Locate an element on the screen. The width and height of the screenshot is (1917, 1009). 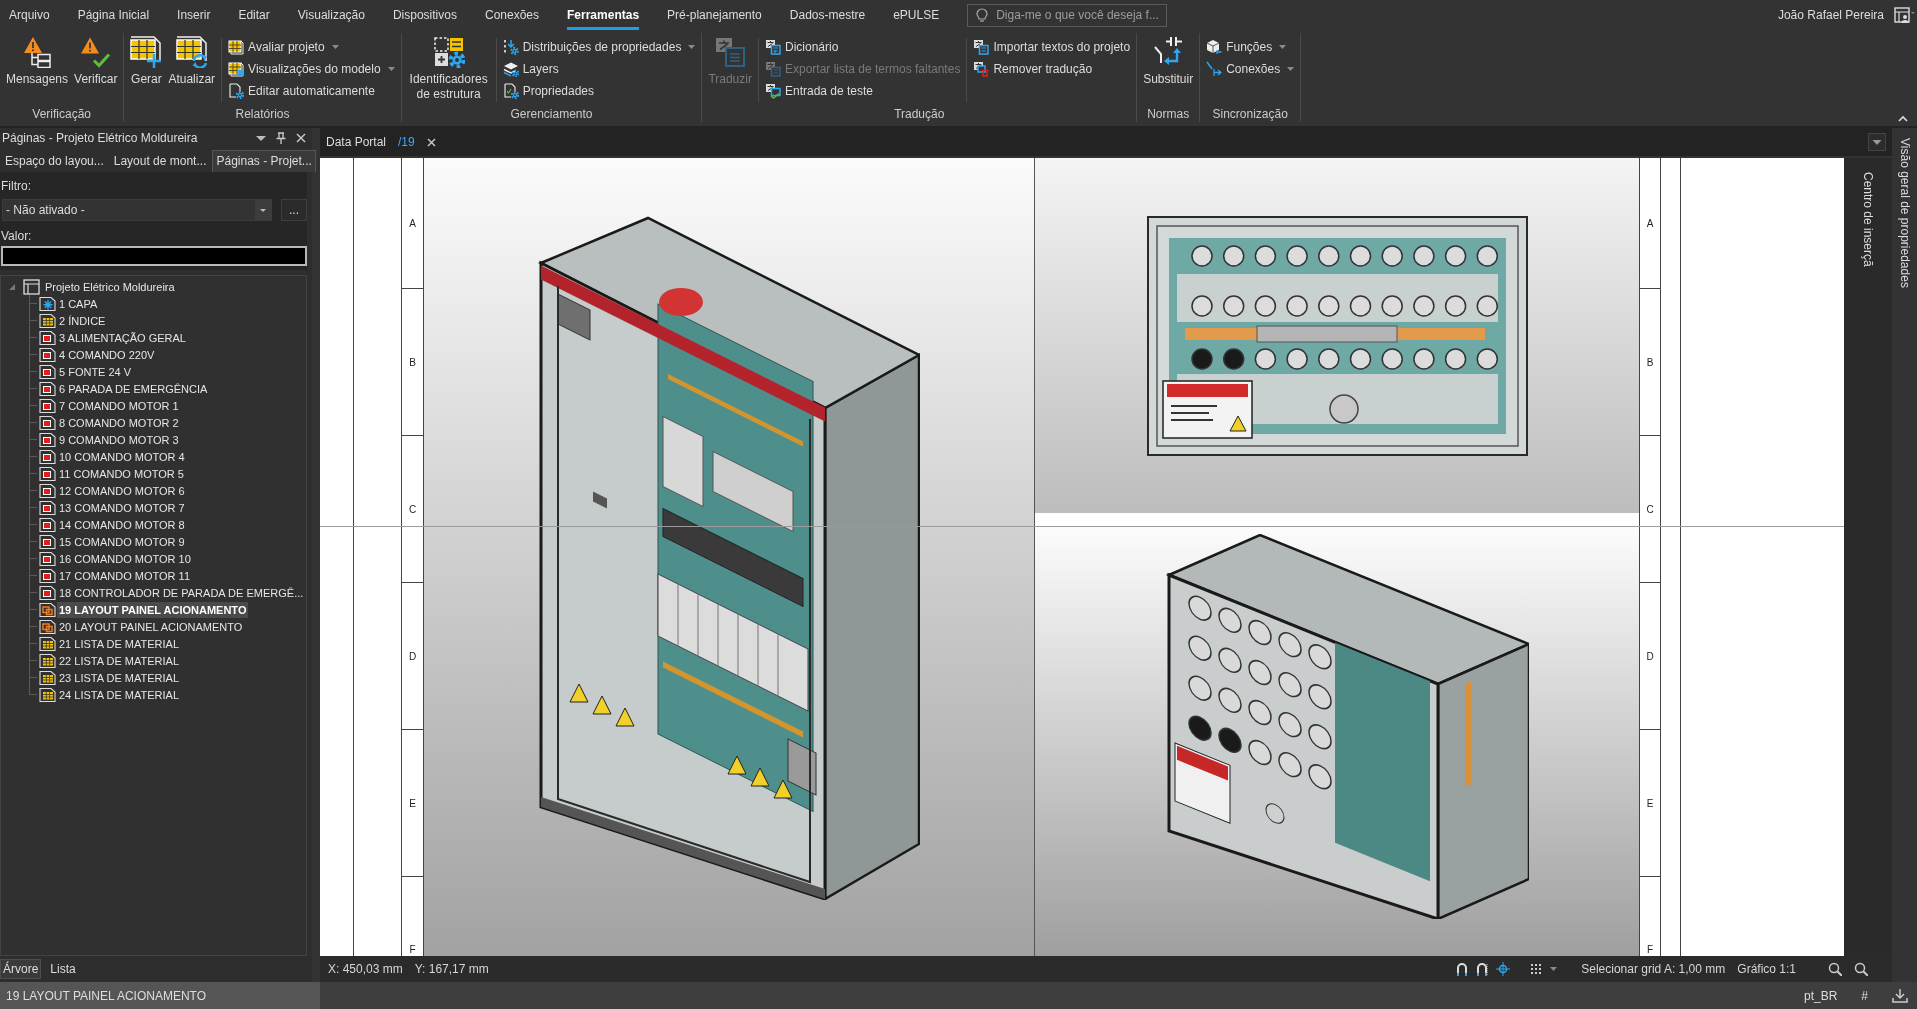
tree-item: 4 COMANDO 220V is located at coordinates (107, 354).